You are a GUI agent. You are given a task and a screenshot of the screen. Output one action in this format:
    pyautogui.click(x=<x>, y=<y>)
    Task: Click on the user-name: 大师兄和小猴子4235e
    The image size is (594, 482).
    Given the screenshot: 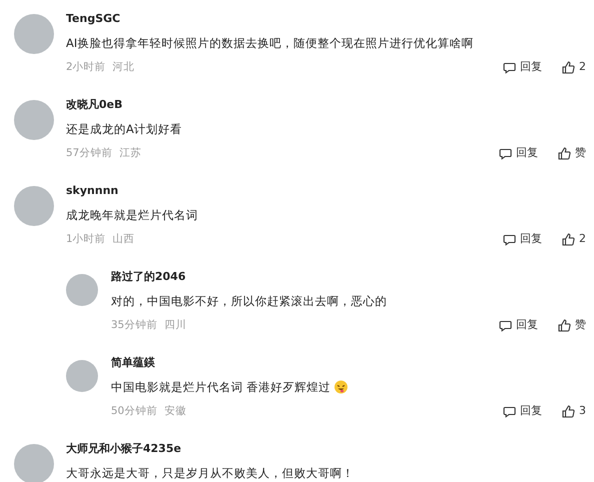 What is the action you would take?
    pyautogui.click(x=326, y=449)
    